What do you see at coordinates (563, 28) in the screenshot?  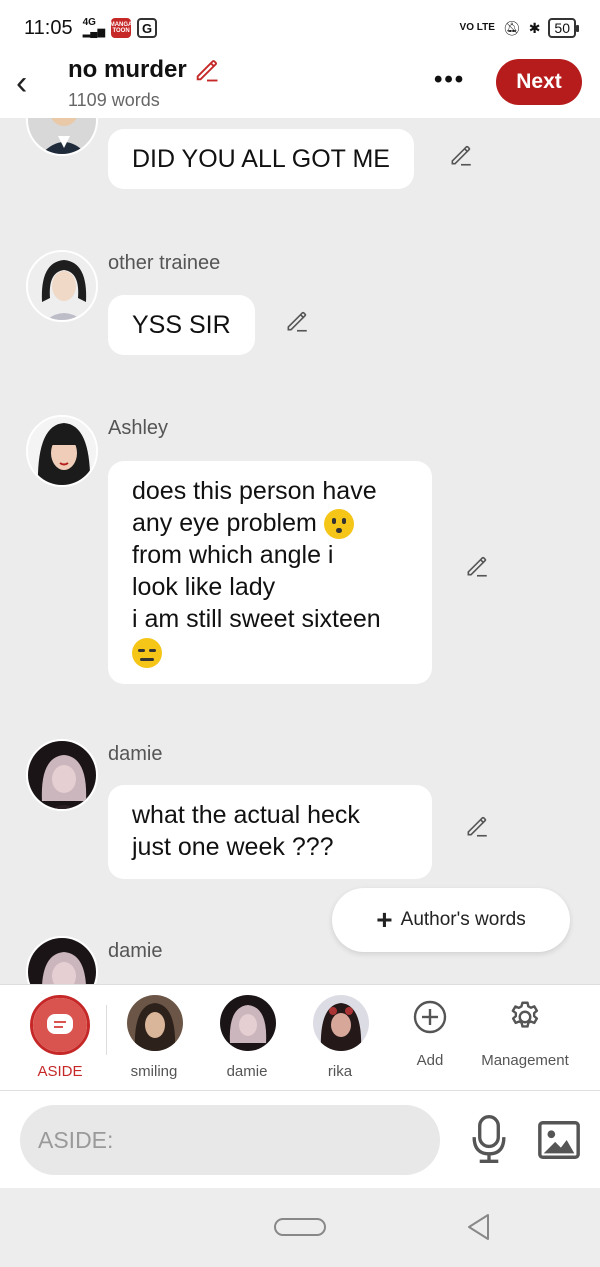 I see `battery-icon: 50` at bounding box center [563, 28].